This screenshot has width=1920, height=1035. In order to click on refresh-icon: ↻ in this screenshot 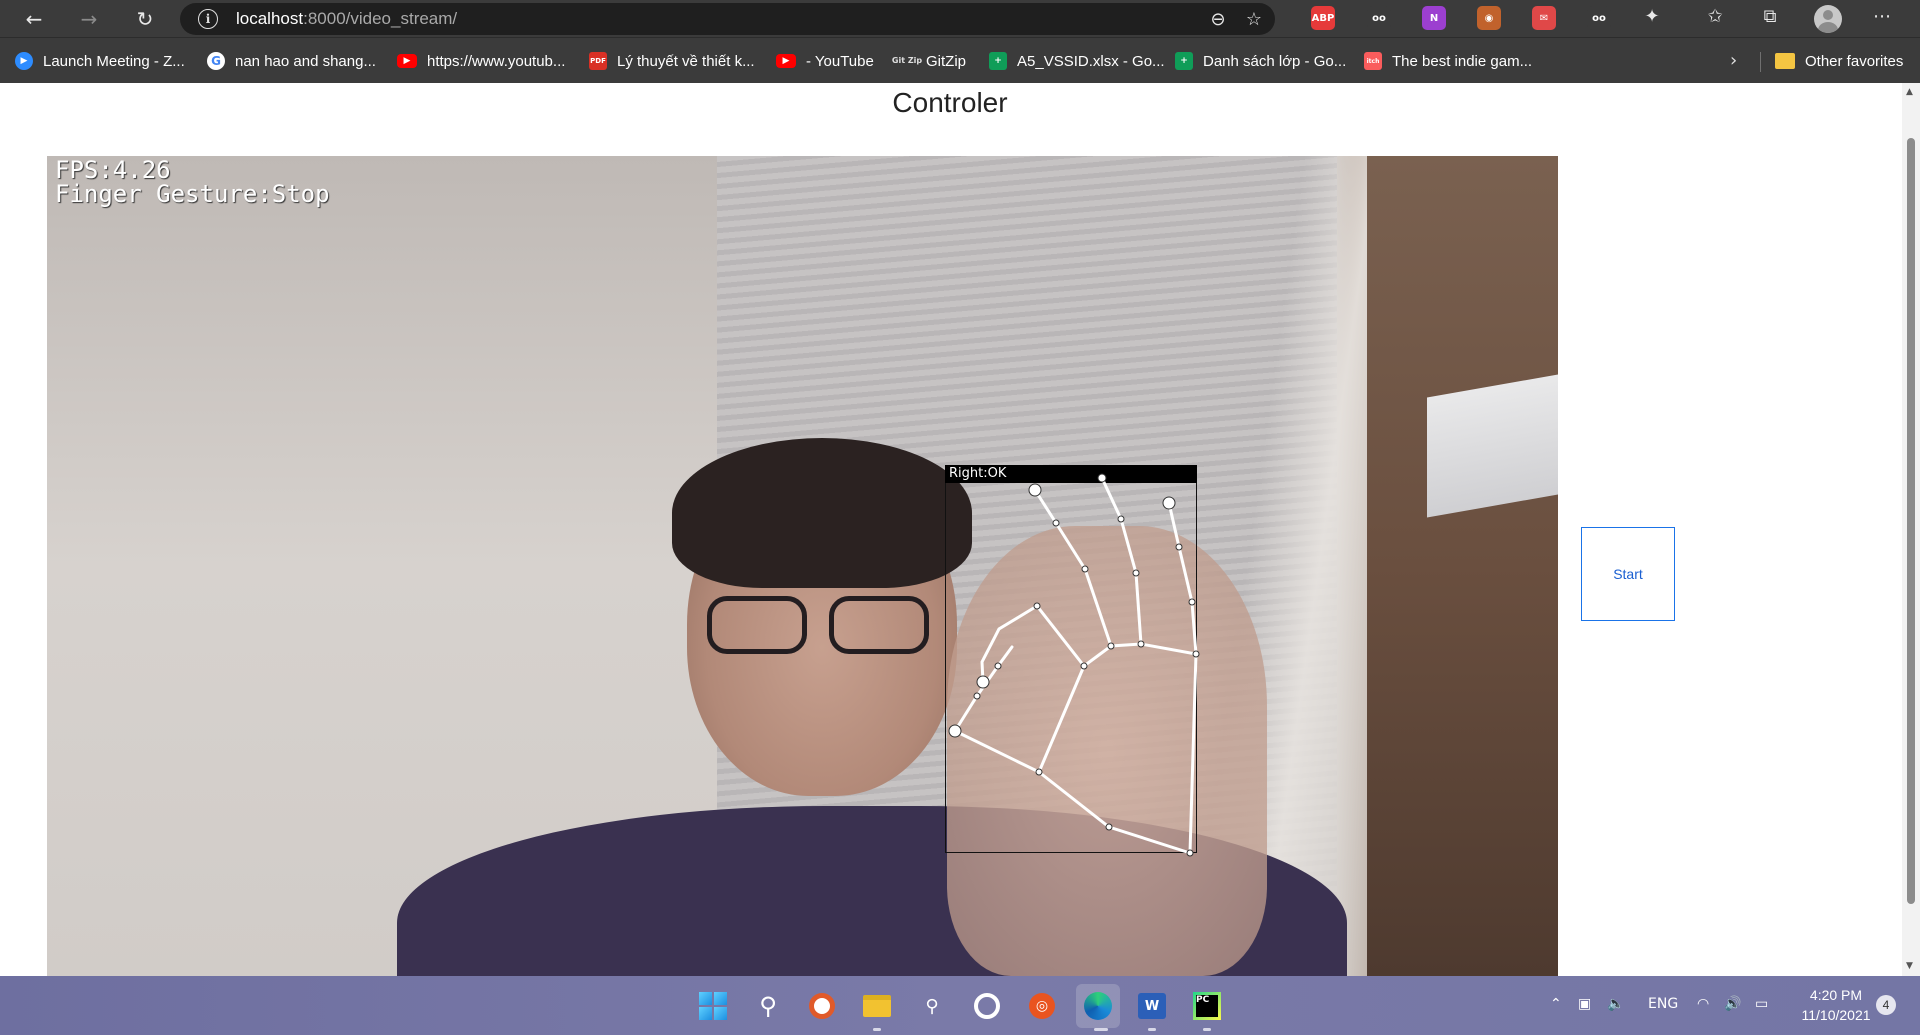, I will do `click(145, 19)`.